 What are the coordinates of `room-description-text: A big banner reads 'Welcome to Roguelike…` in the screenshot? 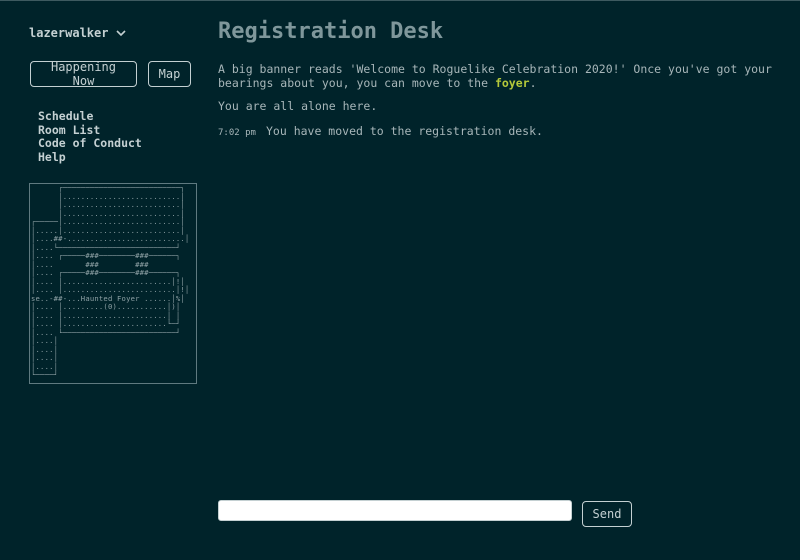 It's located at (498, 76).